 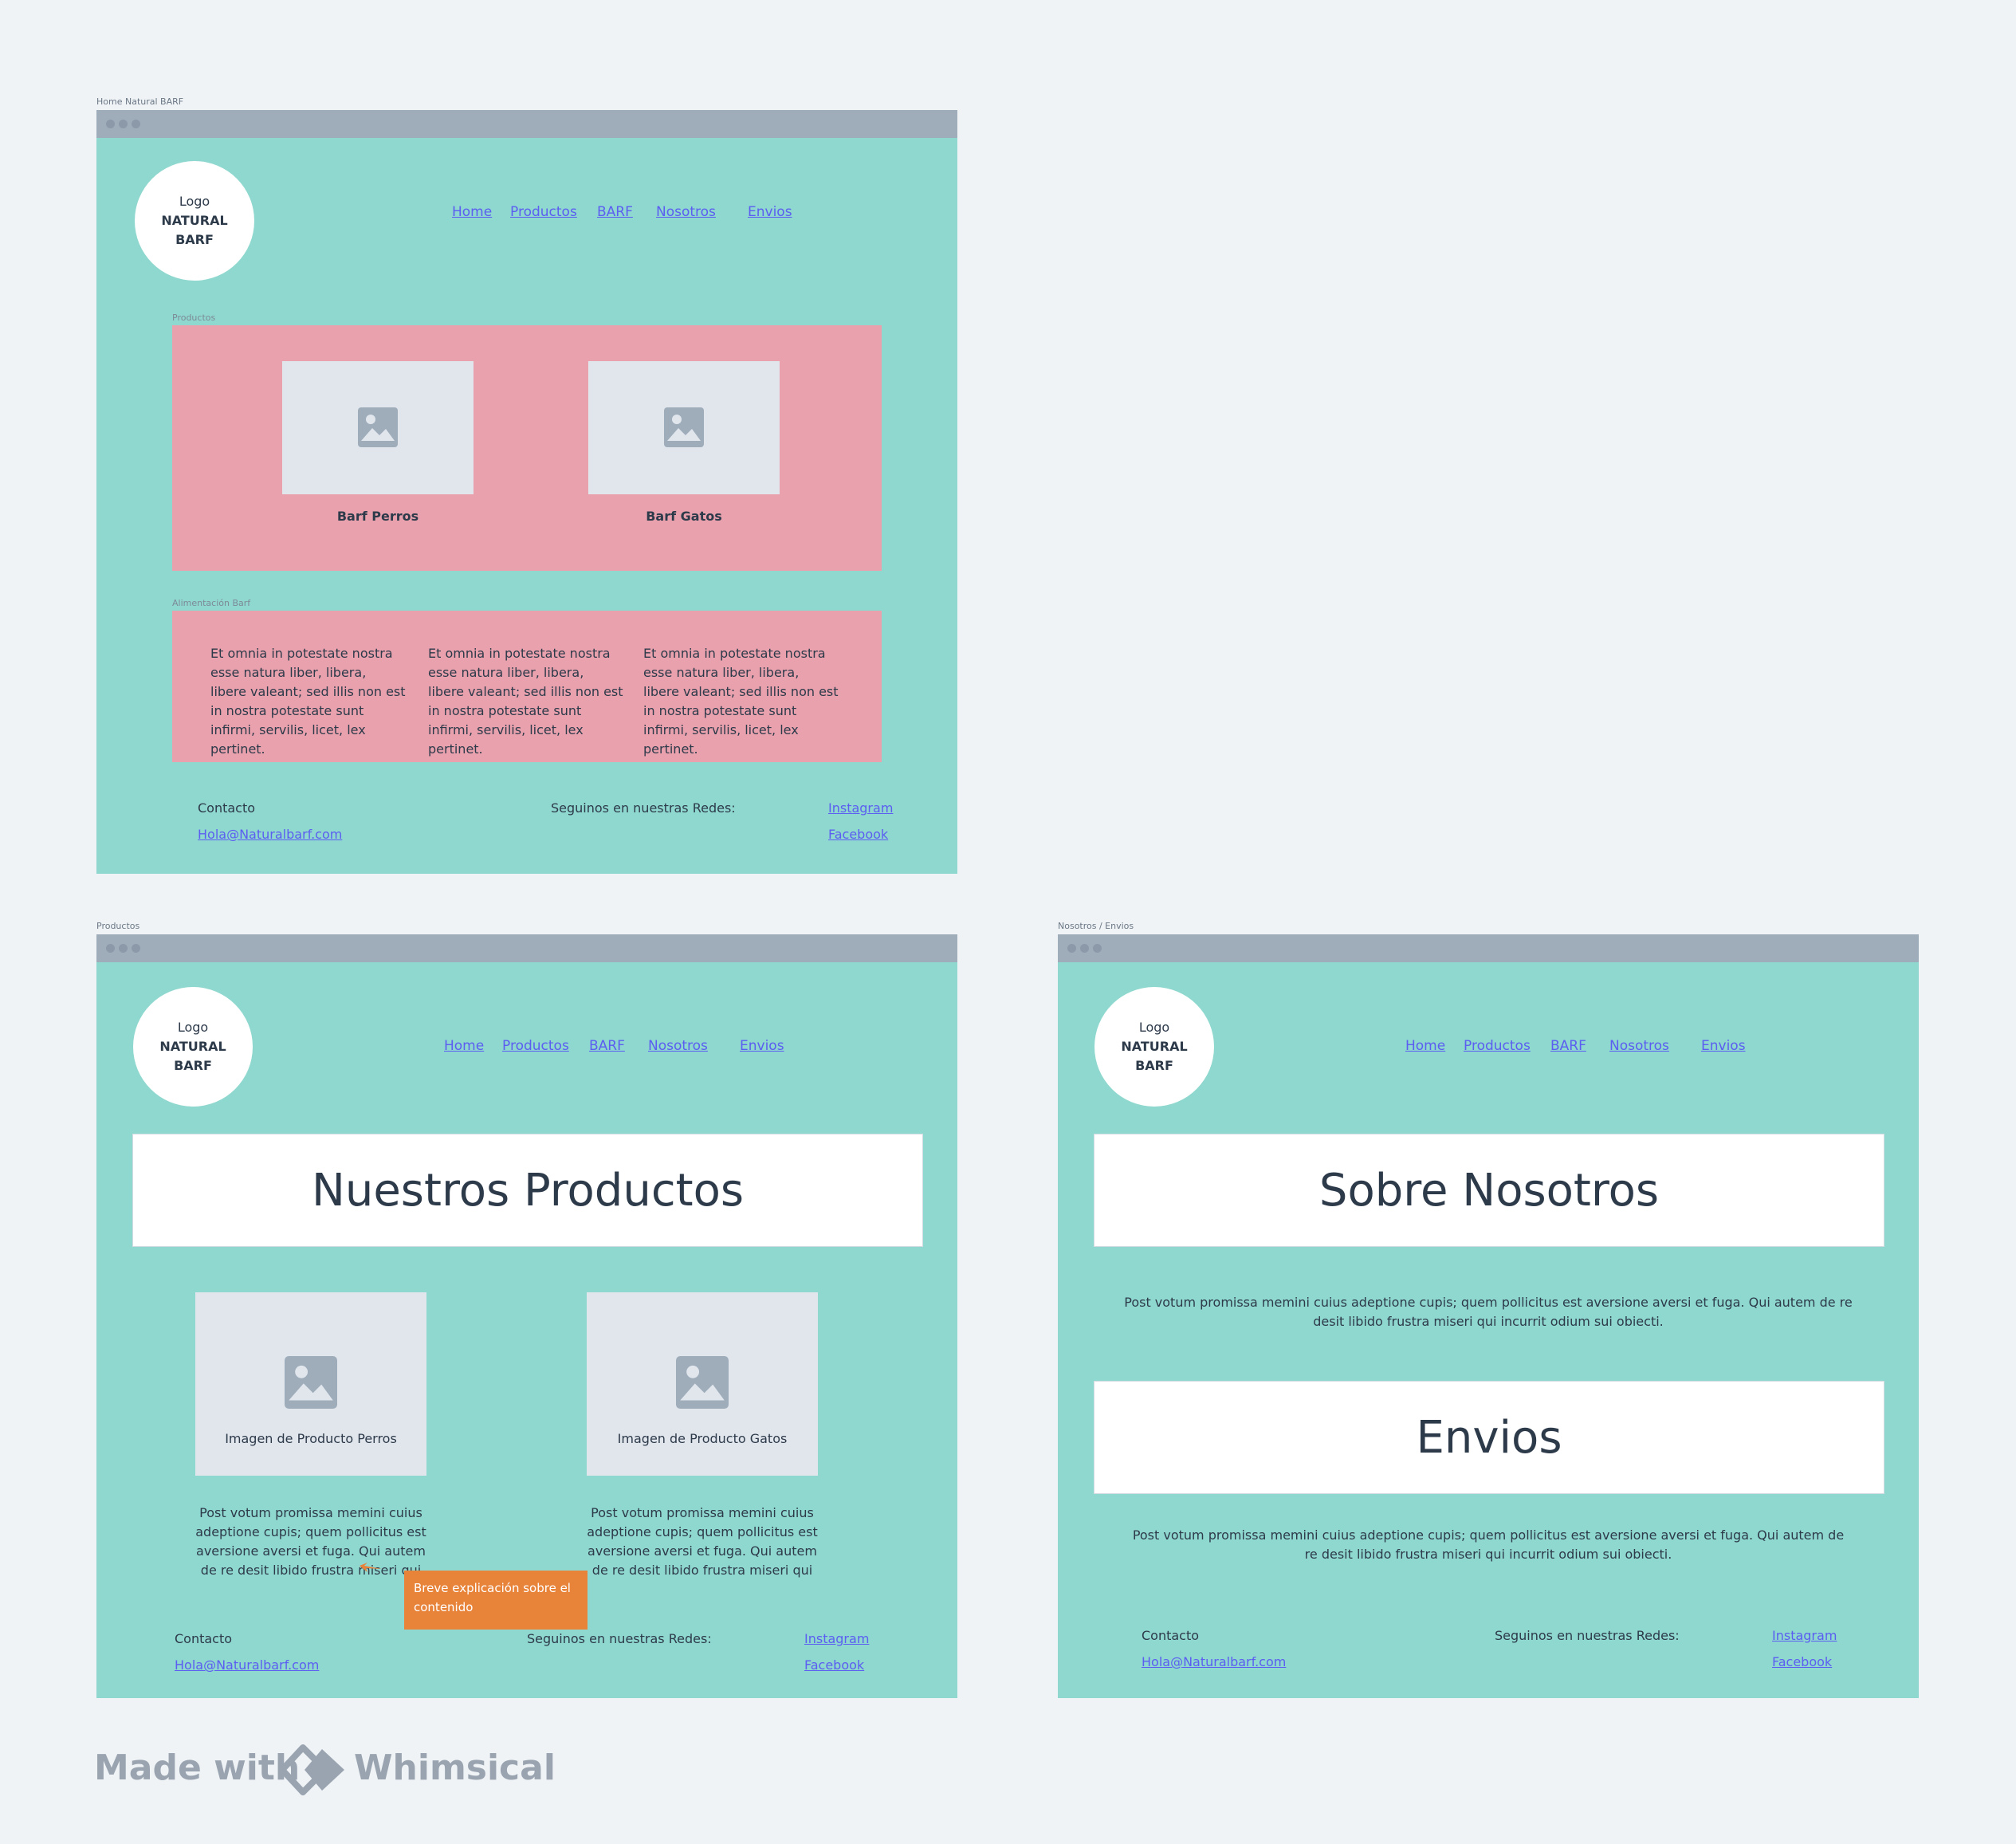 What do you see at coordinates (496, 1600) in the screenshot?
I see `annotation-callout: Breve explicación sobre el contenido` at bounding box center [496, 1600].